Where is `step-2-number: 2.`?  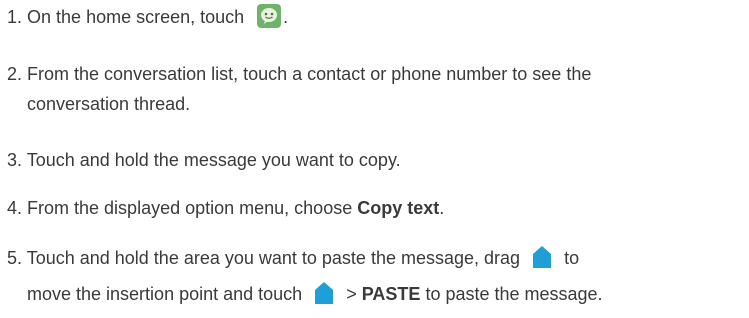 step-2-number: 2. is located at coordinates (15, 74).